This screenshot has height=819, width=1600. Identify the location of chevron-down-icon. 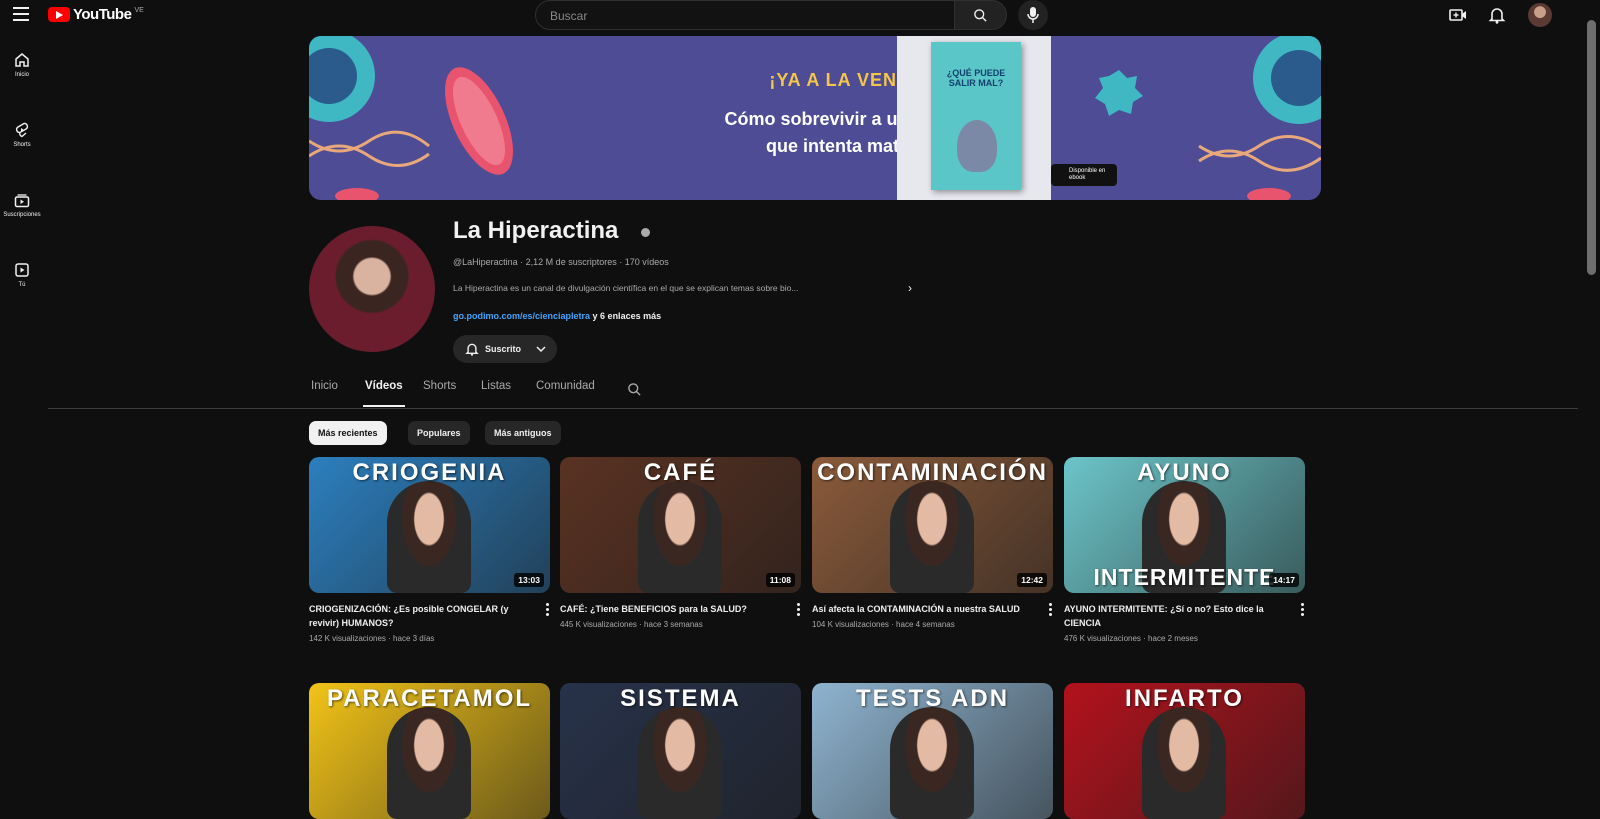
(541, 349).